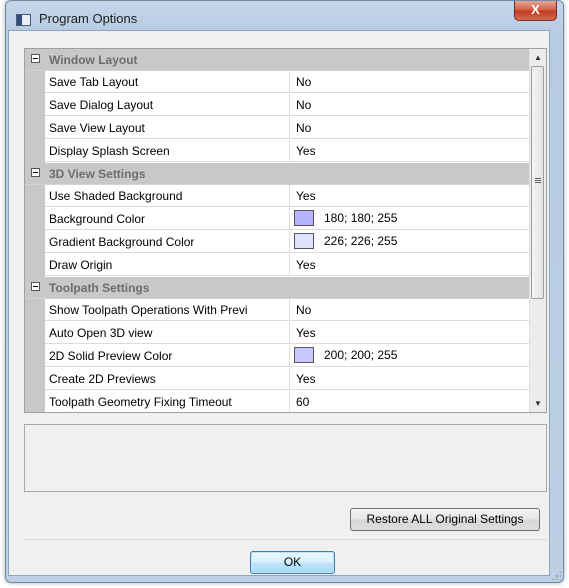 The height and width of the screenshot is (588, 569). I want to click on category-label: Toolpath Settings, so click(99, 288).